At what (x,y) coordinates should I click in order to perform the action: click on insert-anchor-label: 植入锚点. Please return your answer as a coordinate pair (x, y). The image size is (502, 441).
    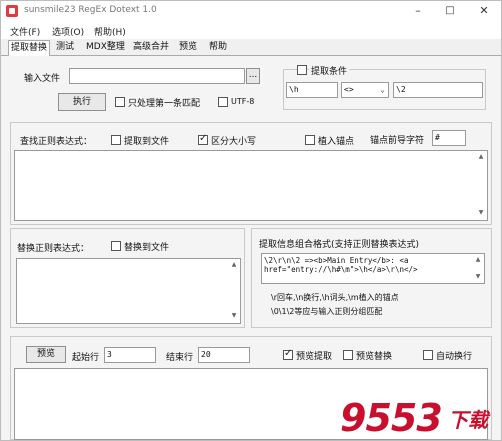
    Looking at the image, I should click on (336, 142).